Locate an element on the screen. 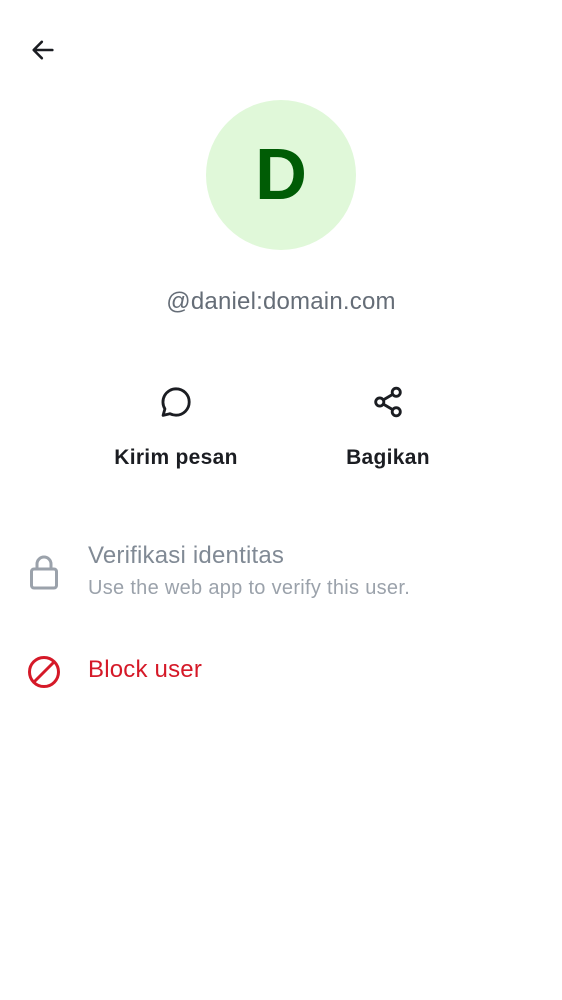 The height and width of the screenshot is (1000, 562). share-button: Bagikan is located at coordinates (388, 425).